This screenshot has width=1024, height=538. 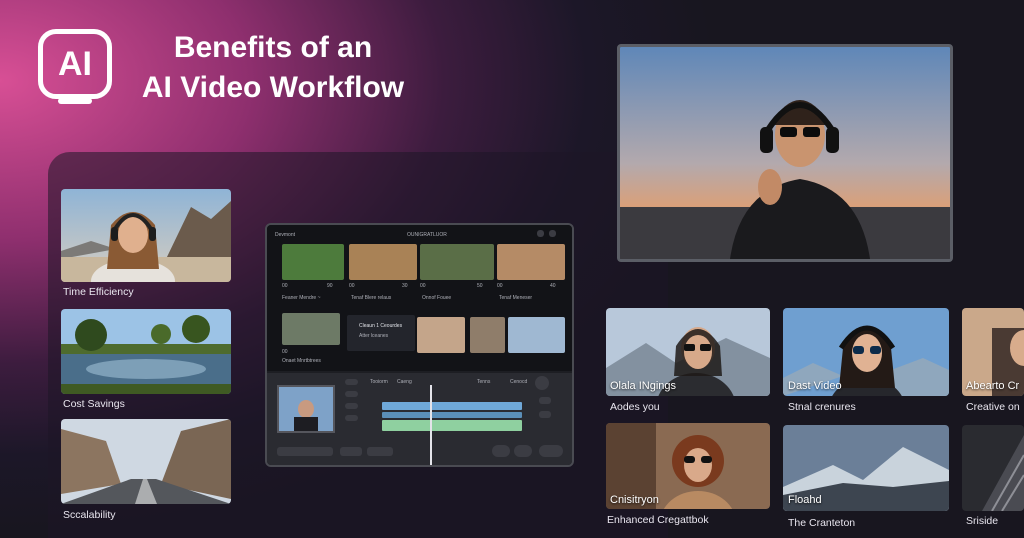 What do you see at coordinates (352, 286) in the screenshot?
I see `clip-timecode-2: 00` at bounding box center [352, 286].